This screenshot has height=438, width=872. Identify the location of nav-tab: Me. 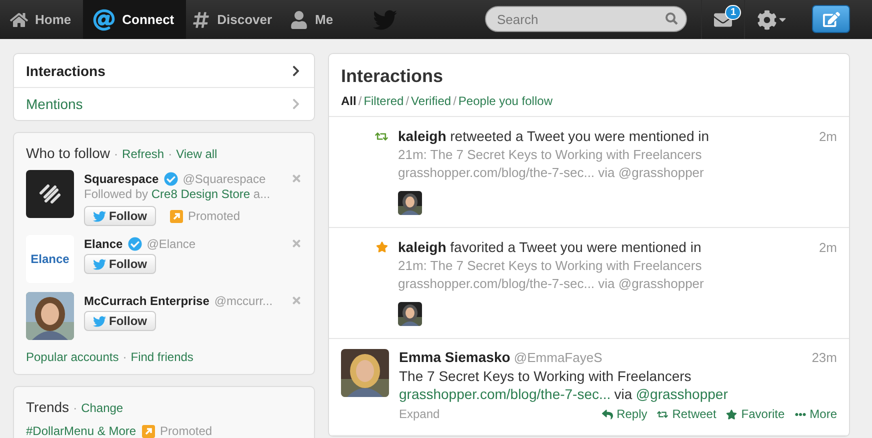
(315, 19).